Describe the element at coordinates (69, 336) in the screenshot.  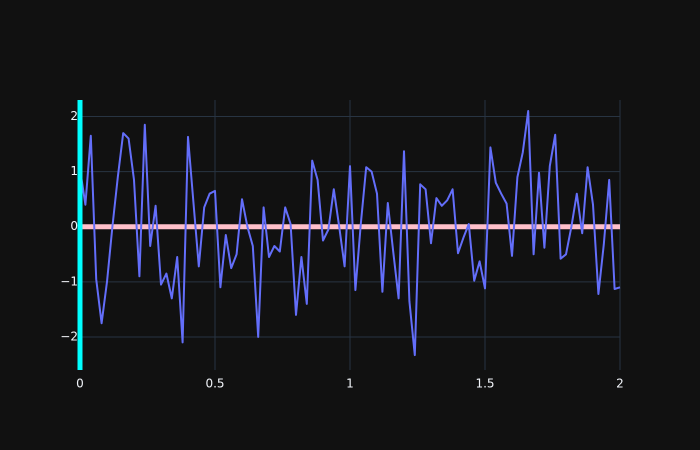
I see `y-tick-label: −2` at that location.